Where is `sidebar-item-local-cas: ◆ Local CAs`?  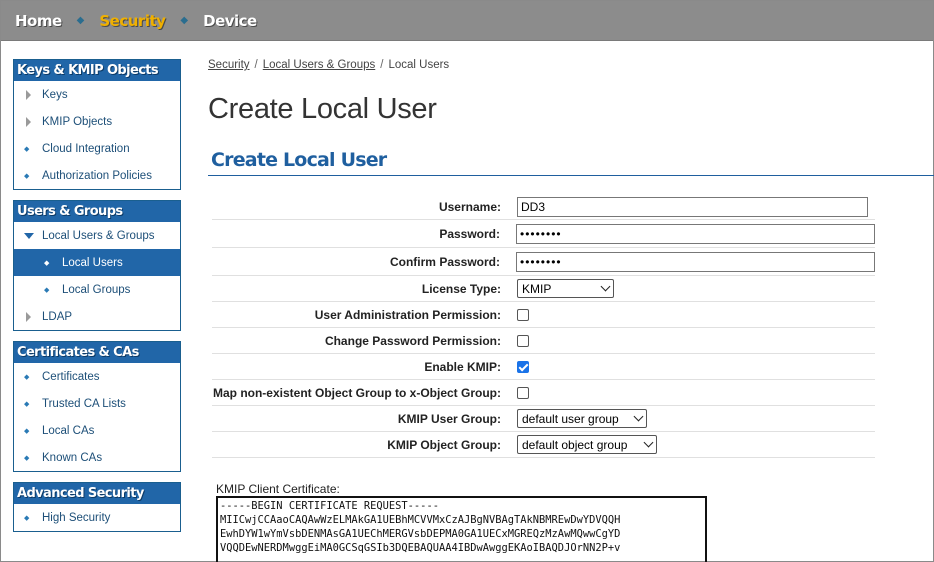 sidebar-item-local-cas: ◆ Local CAs is located at coordinates (97, 430).